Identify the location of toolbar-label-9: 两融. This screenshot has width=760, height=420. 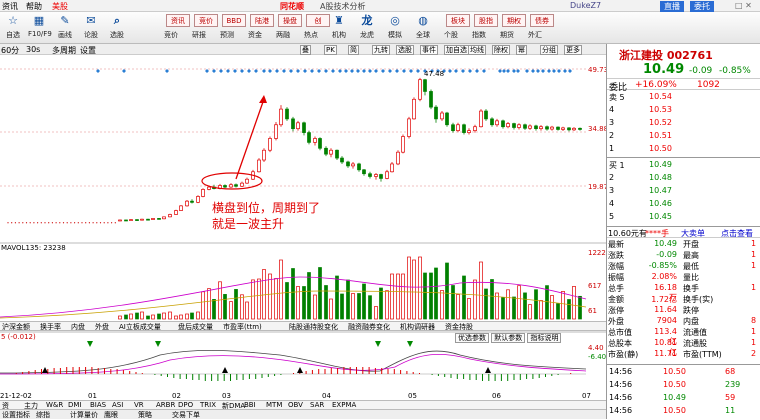
(283, 35).